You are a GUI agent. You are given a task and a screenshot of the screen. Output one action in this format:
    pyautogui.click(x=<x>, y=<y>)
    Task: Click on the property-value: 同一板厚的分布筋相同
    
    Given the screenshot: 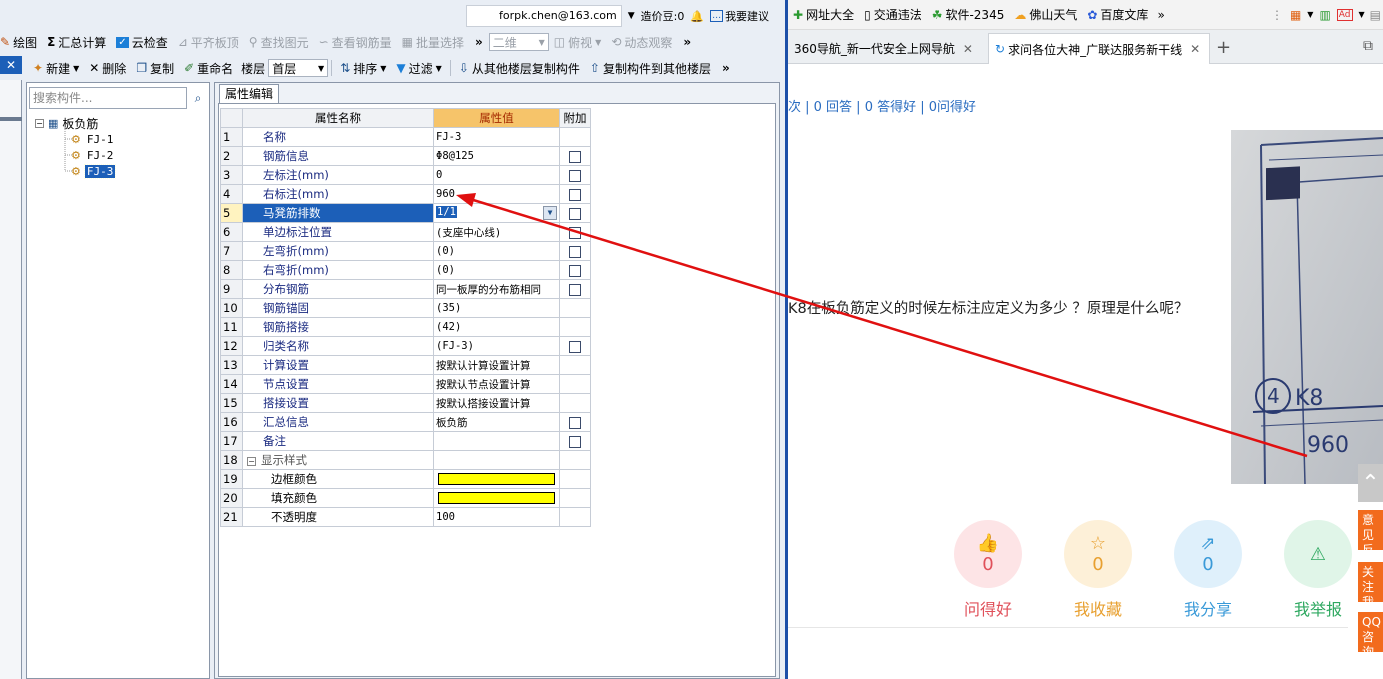 What is the action you would take?
    pyautogui.click(x=496, y=289)
    